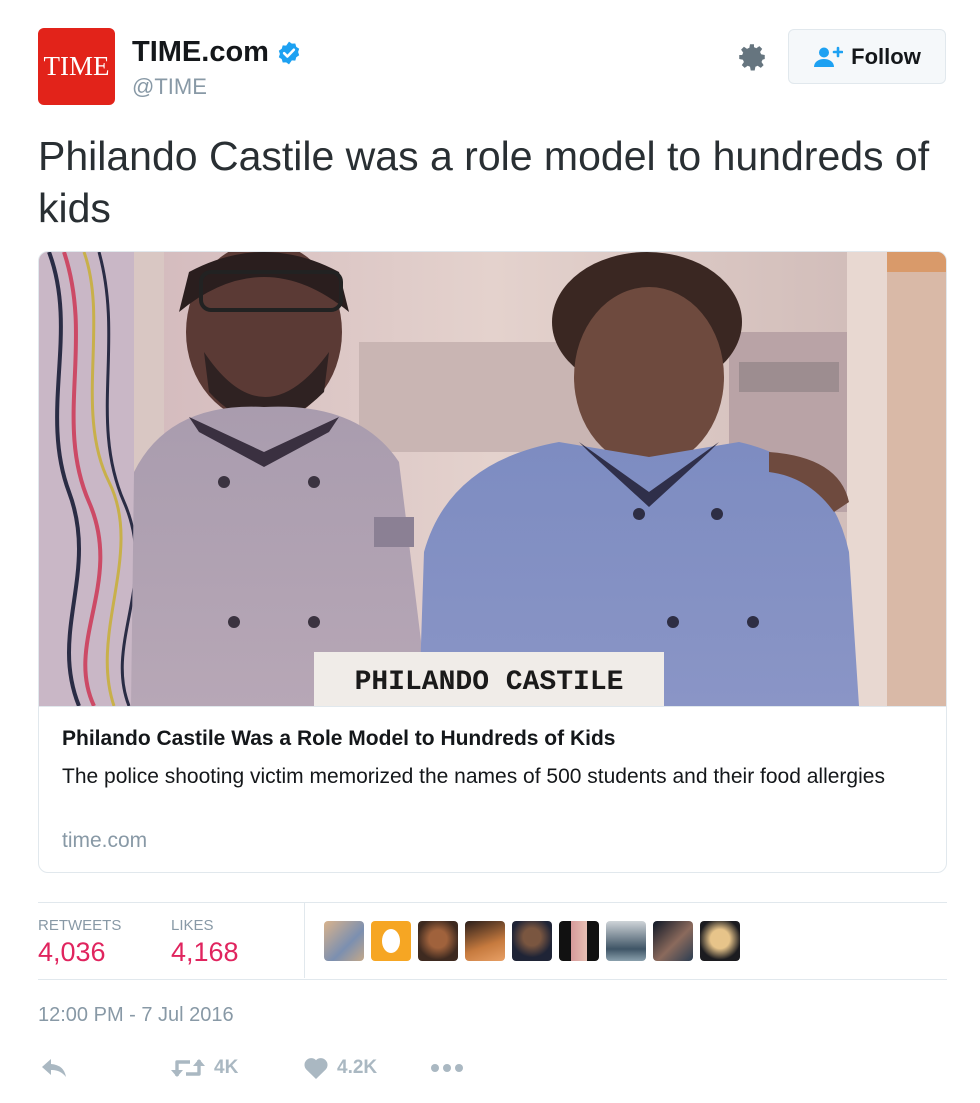  What do you see at coordinates (79, 925) in the screenshot?
I see `retweets-label: RETWEETS` at bounding box center [79, 925].